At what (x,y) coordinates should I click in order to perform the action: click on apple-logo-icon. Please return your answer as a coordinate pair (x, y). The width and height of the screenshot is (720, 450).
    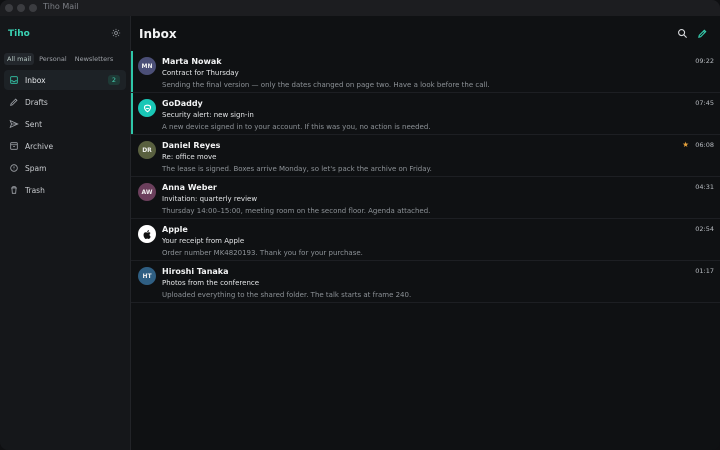
    Looking at the image, I should click on (147, 234).